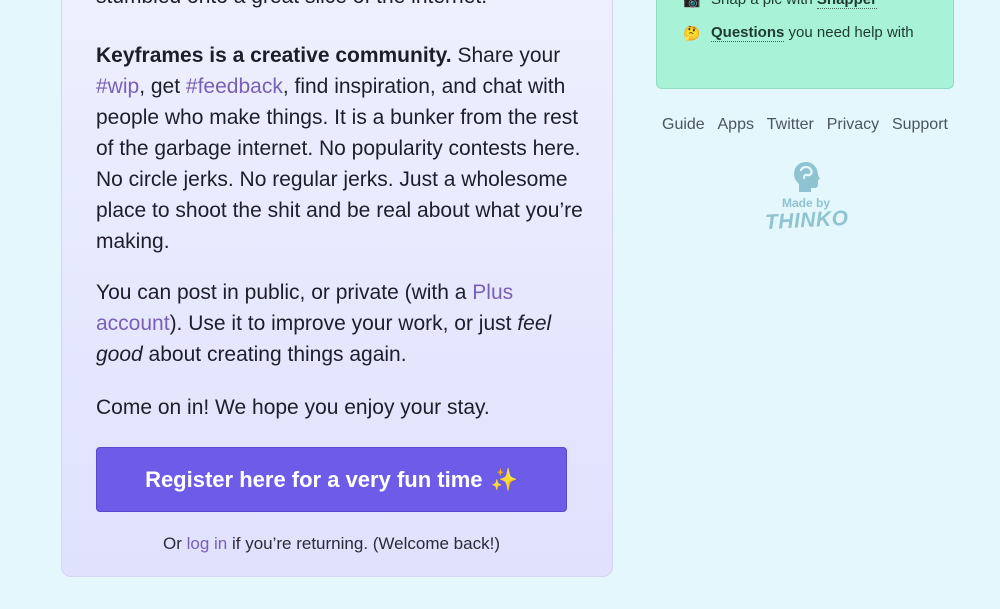 The width and height of the screenshot is (1000, 609). Describe the element at coordinates (807, 177) in the screenshot. I see `thinking-head-icon` at that location.